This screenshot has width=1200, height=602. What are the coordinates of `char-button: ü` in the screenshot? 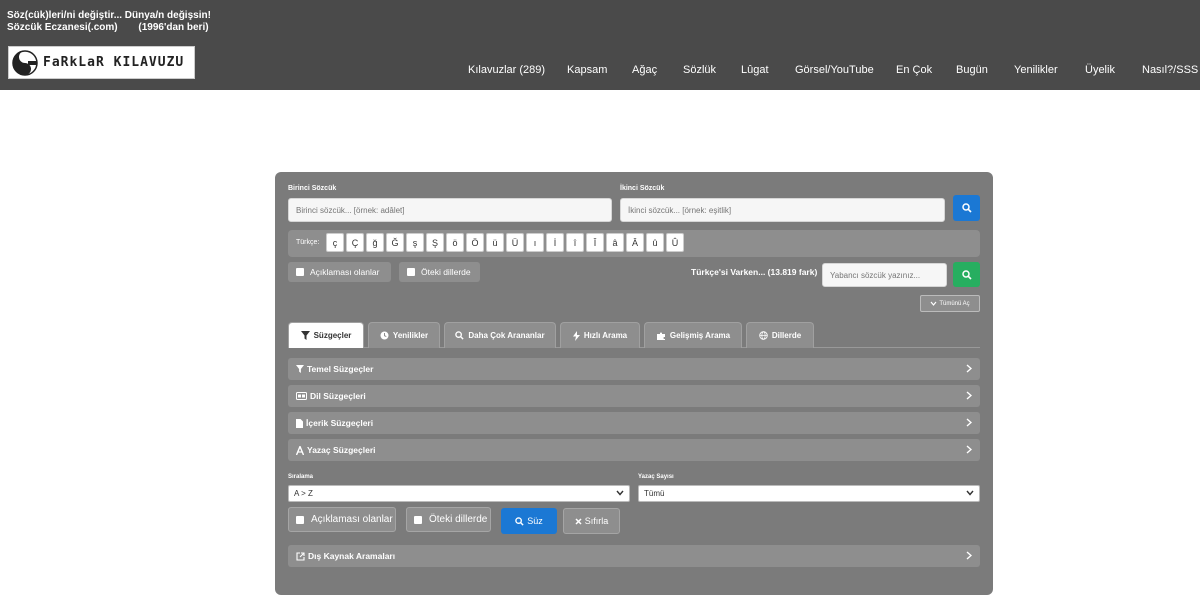 It's located at (495, 242).